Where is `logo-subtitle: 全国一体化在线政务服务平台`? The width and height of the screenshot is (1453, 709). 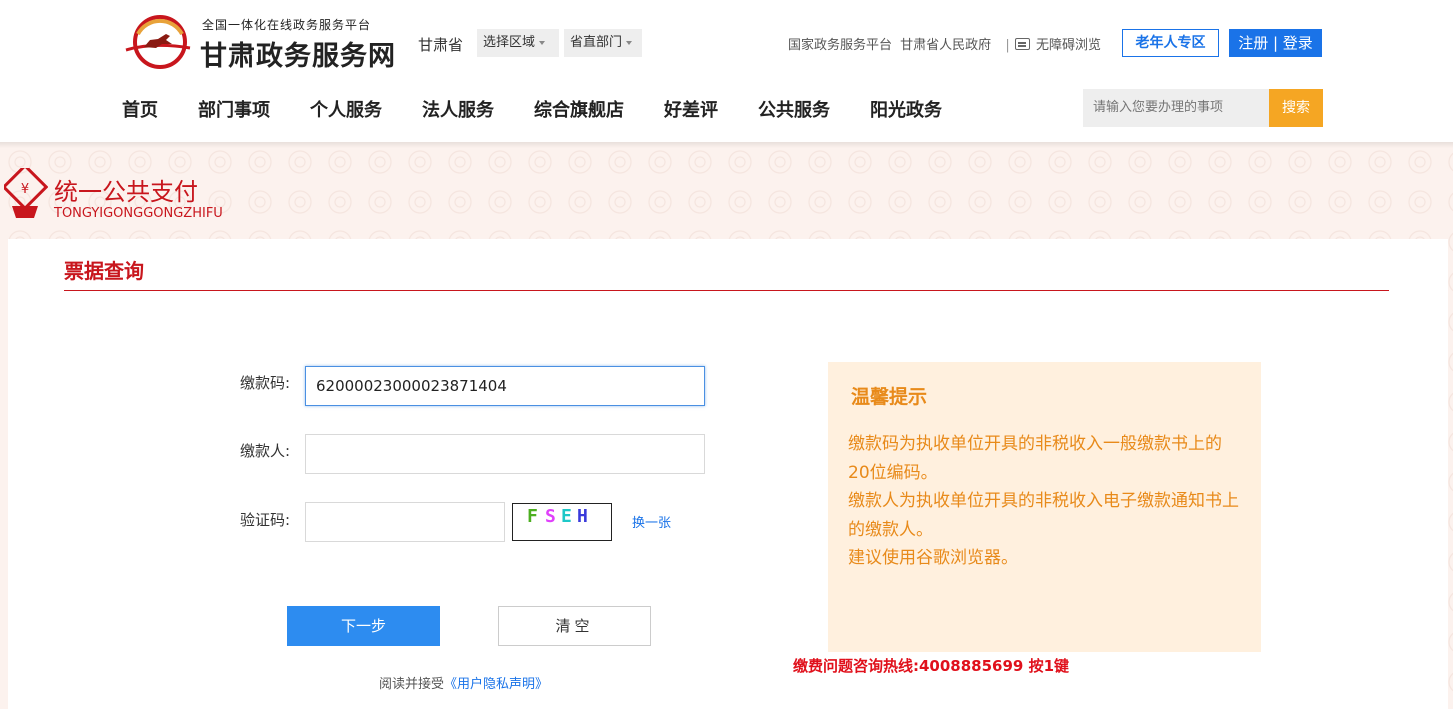 logo-subtitle: 全国一体化在线政务服务平台 is located at coordinates (287, 25).